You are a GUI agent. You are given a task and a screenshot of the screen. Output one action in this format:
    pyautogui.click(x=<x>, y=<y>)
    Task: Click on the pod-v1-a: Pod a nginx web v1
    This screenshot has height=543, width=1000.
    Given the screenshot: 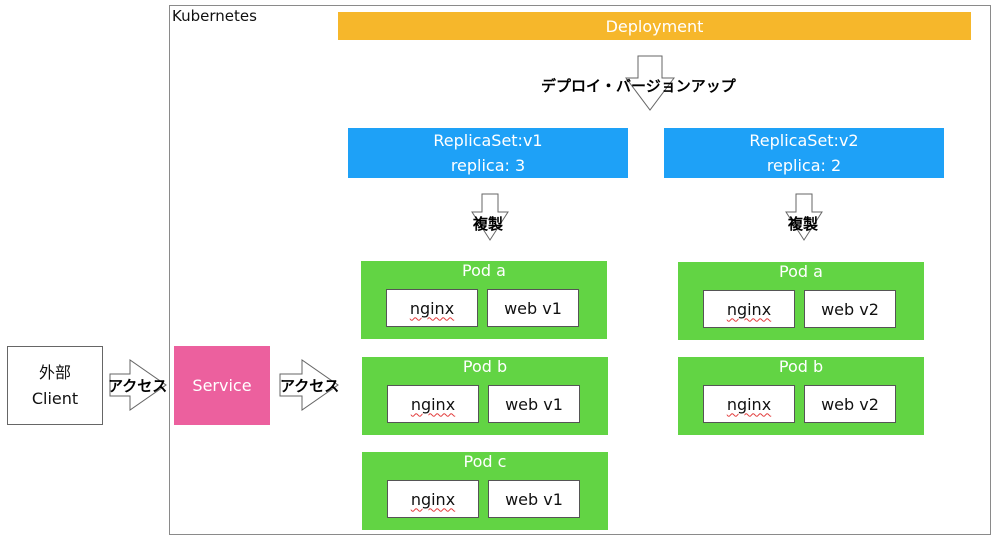 What is the action you would take?
    pyautogui.click(x=484, y=300)
    